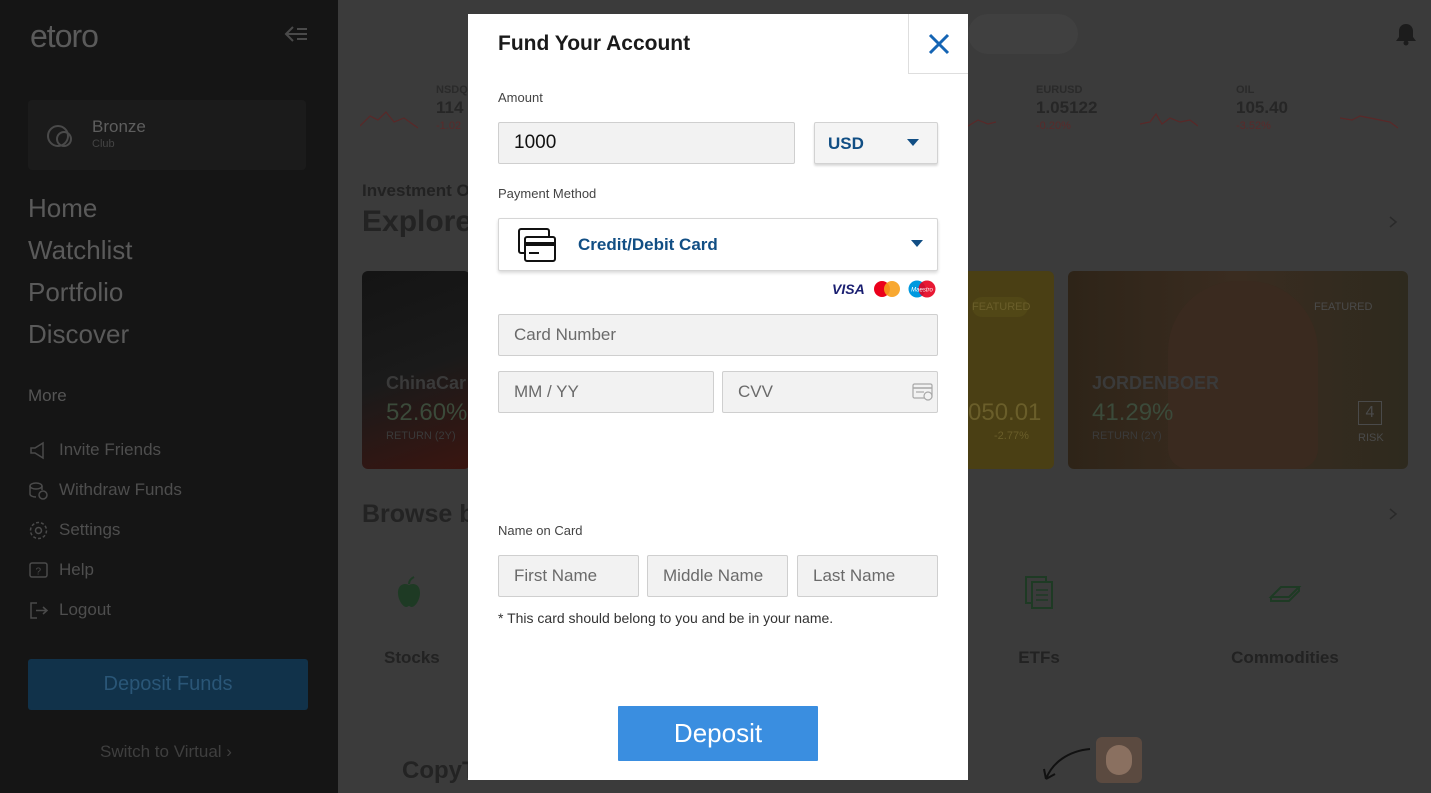  What do you see at coordinates (167, 135) in the screenshot?
I see `club-badge: Bronze Club` at bounding box center [167, 135].